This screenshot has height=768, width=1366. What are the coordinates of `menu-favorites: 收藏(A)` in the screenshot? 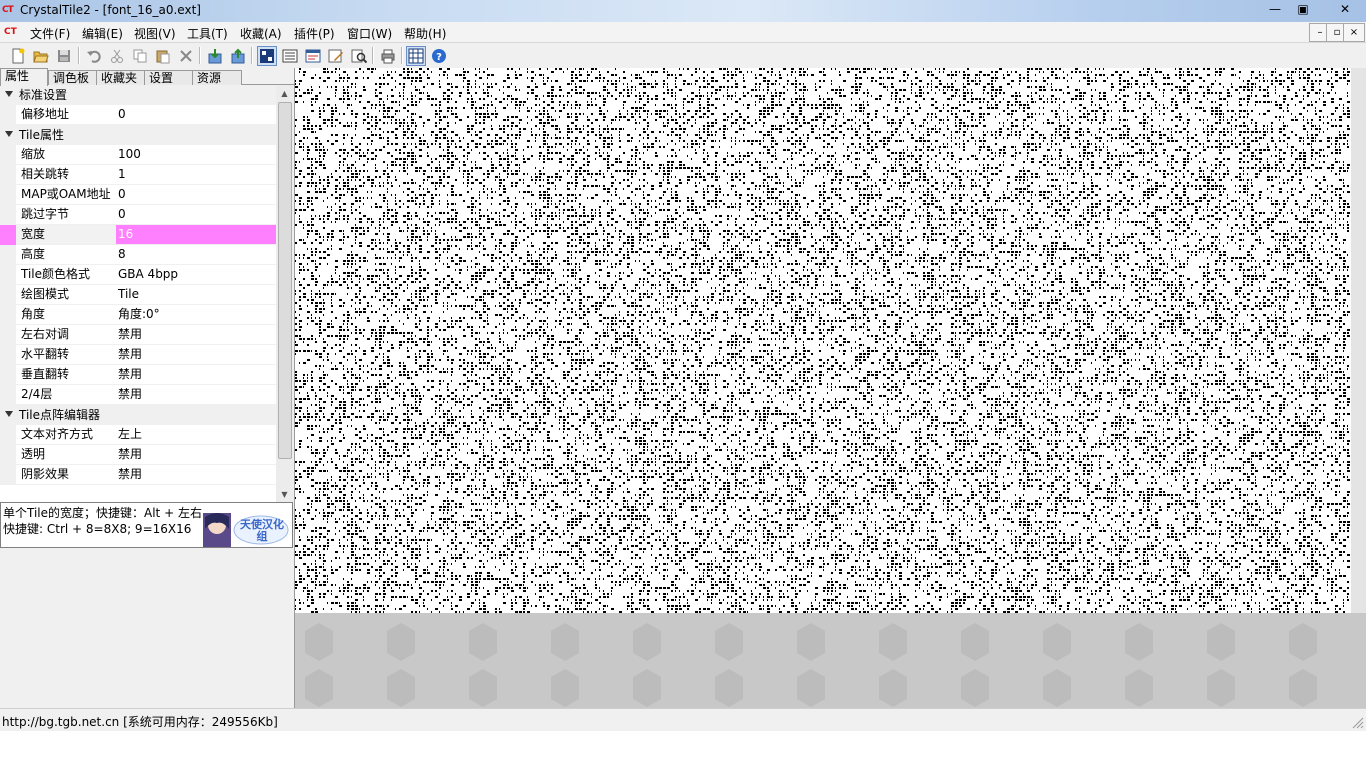 It's located at (261, 33).